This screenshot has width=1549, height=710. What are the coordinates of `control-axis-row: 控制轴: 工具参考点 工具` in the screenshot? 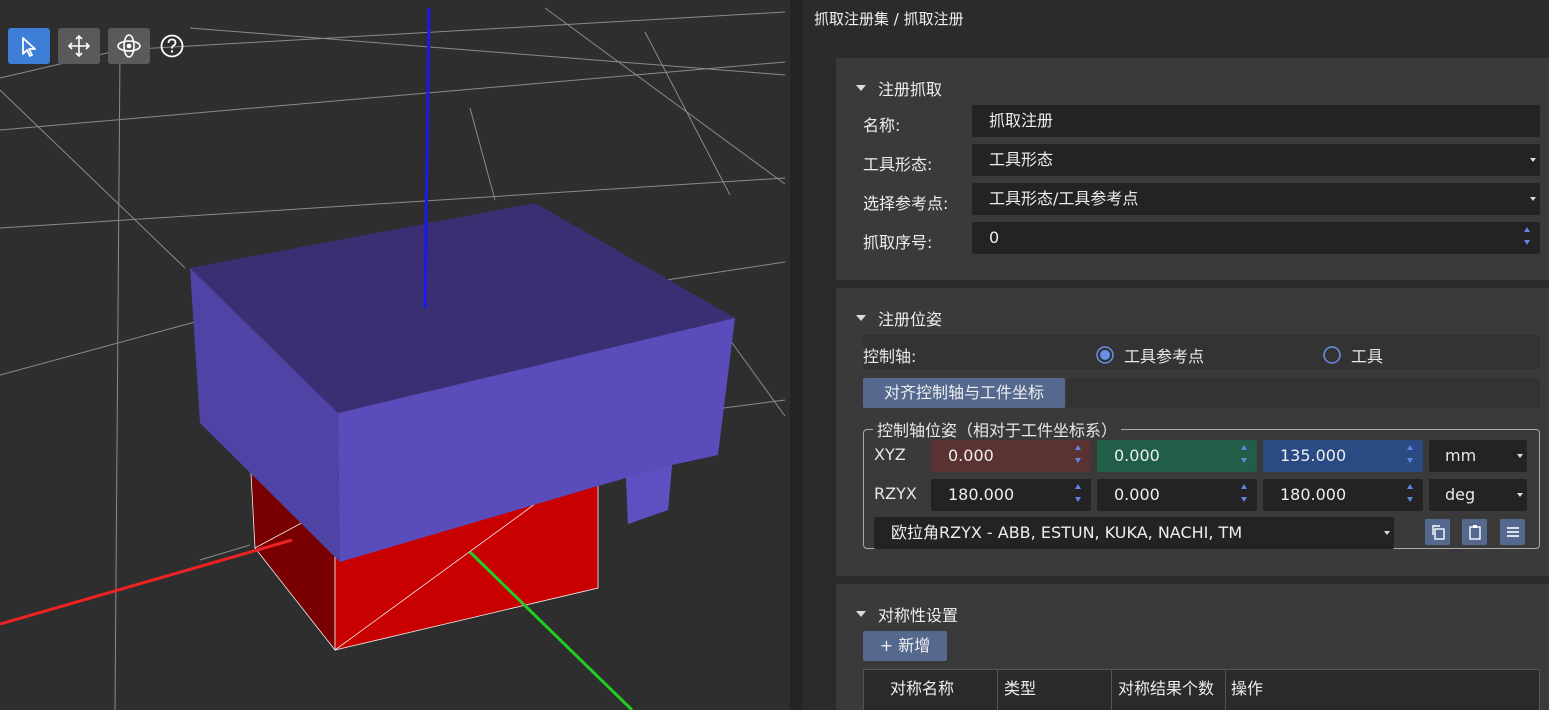 It's located at (1201, 352).